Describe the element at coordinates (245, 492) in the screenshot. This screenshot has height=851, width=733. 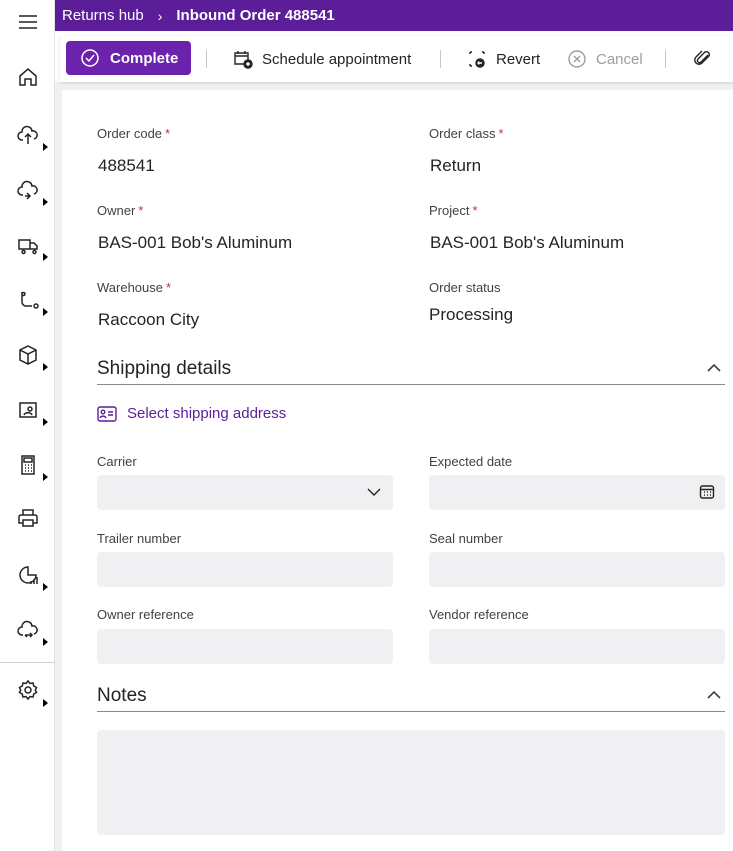
I see `carrier-dropdown` at that location.